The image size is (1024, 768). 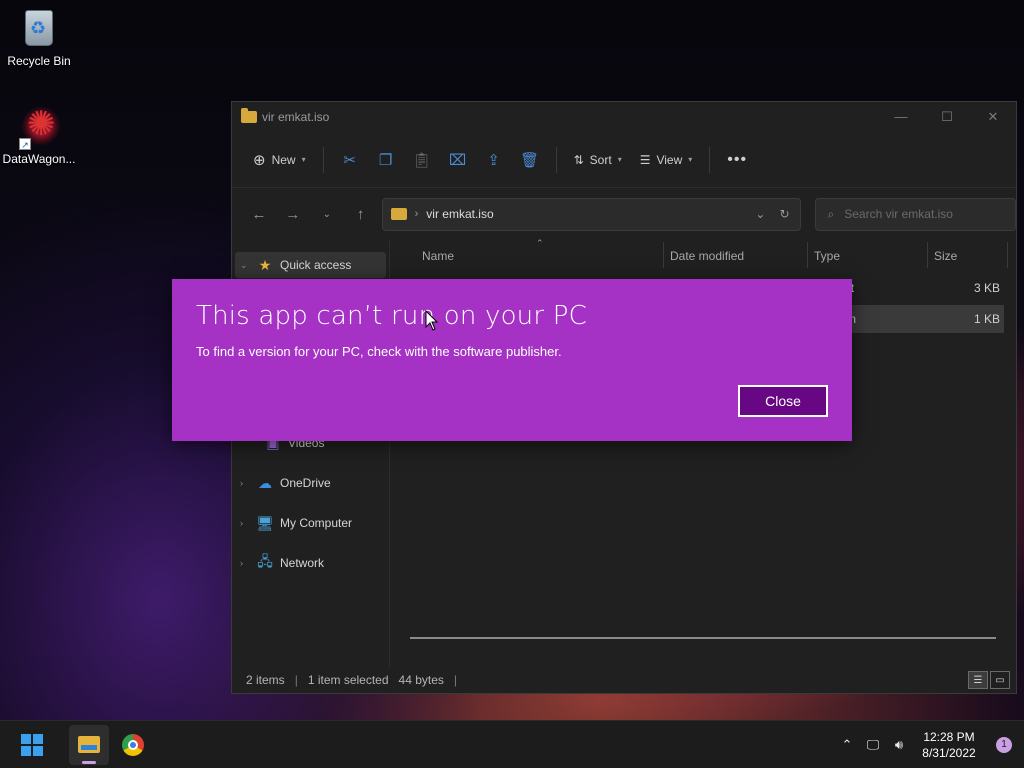 What do you see at coordinates (993, 117) in the screenshot?
I see `close-window-button: ✕` at bounding box center [993, 117].